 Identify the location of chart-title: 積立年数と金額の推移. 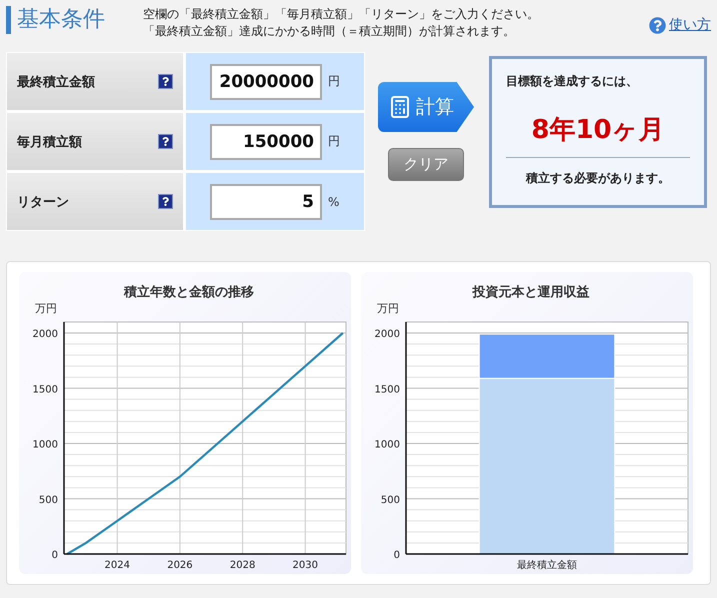
(189, 292).